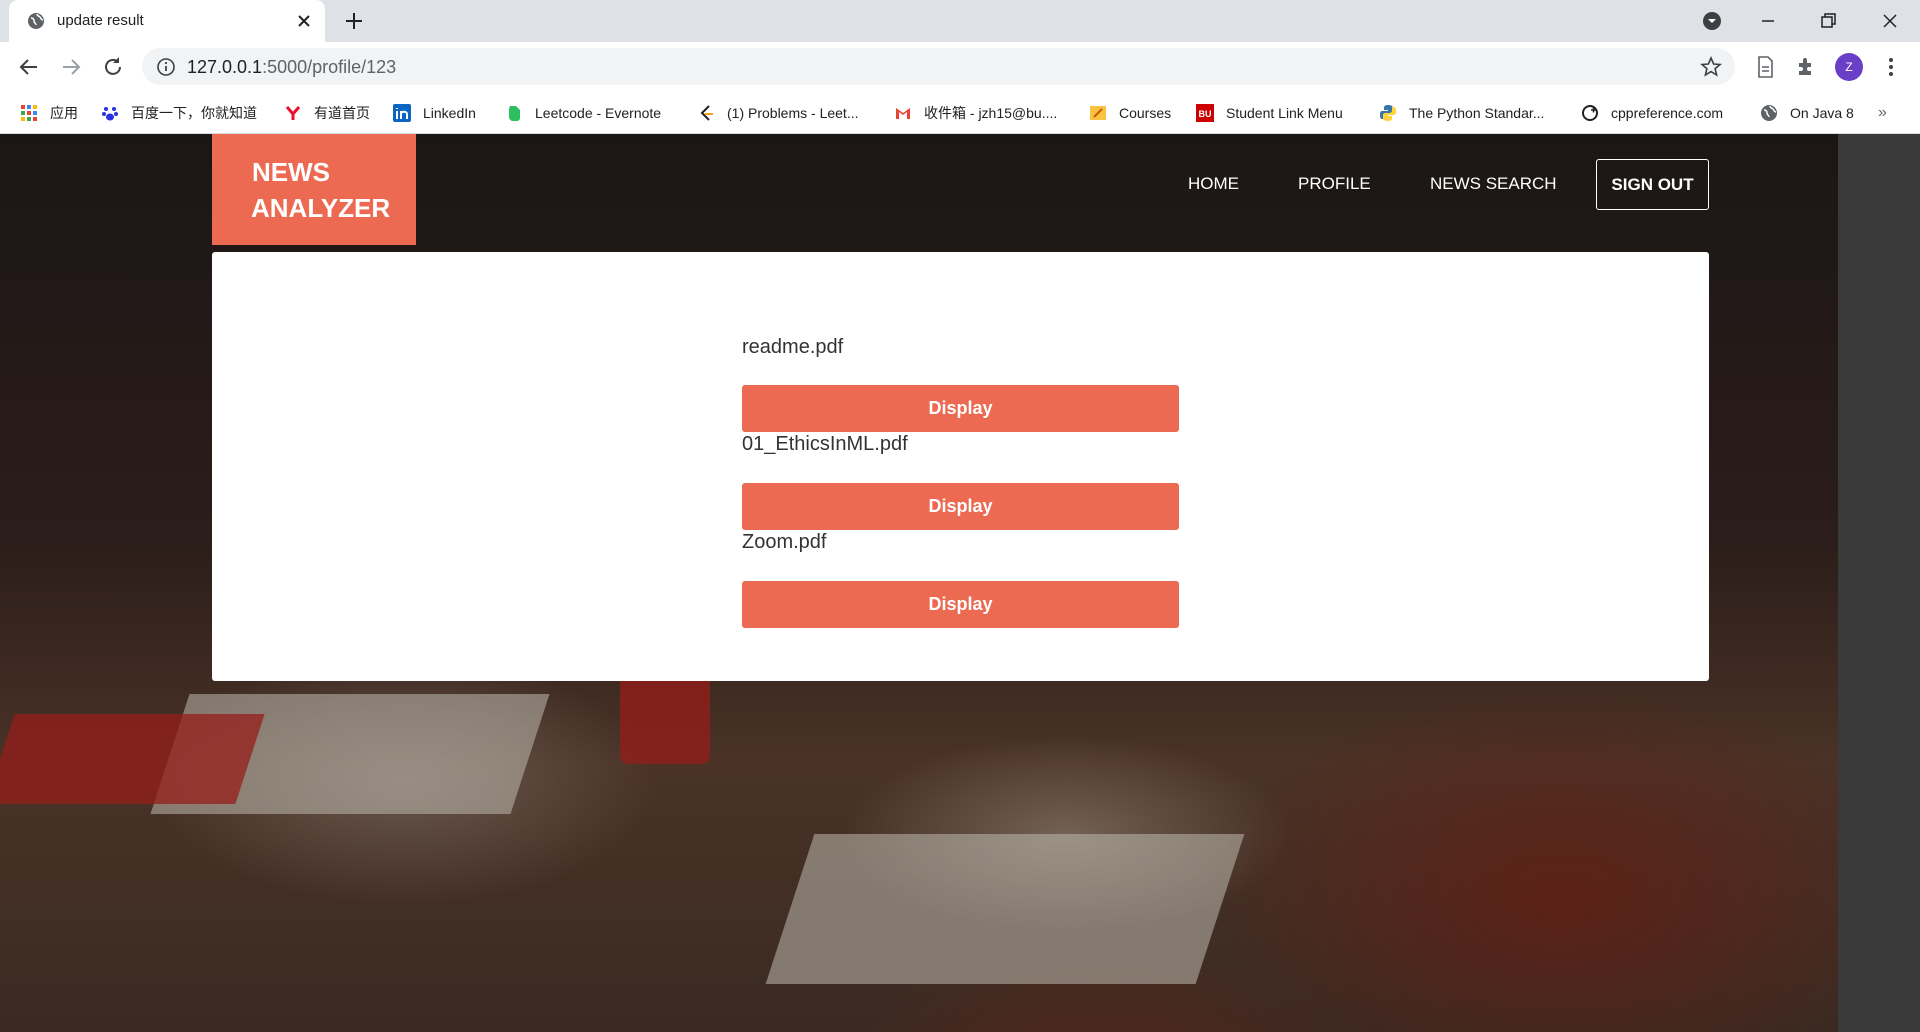 The image size is (1920, 1032). I want to click on background-book, so click(1005, 909).